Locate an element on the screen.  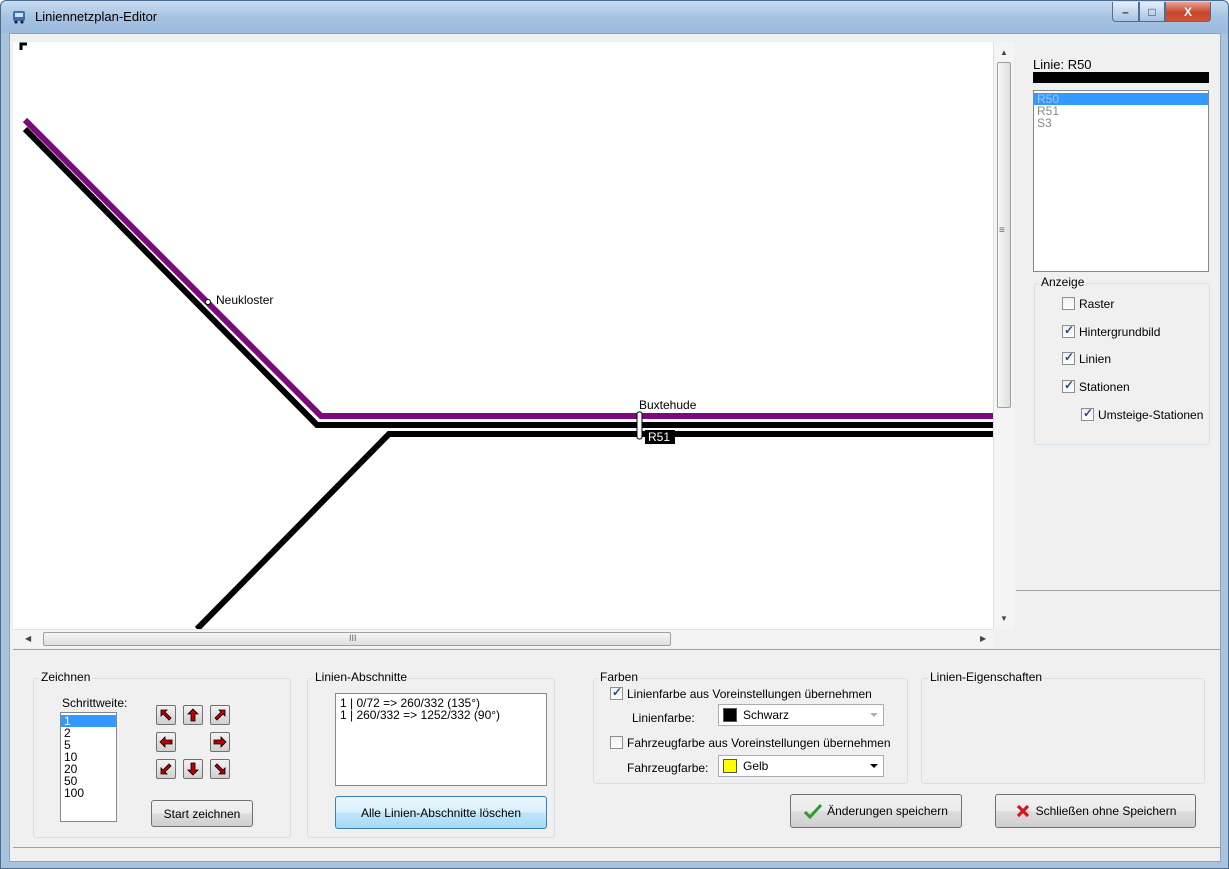
close-without-saving-button: Schließen ohne Speichern is located at coordinates (1095, 811).